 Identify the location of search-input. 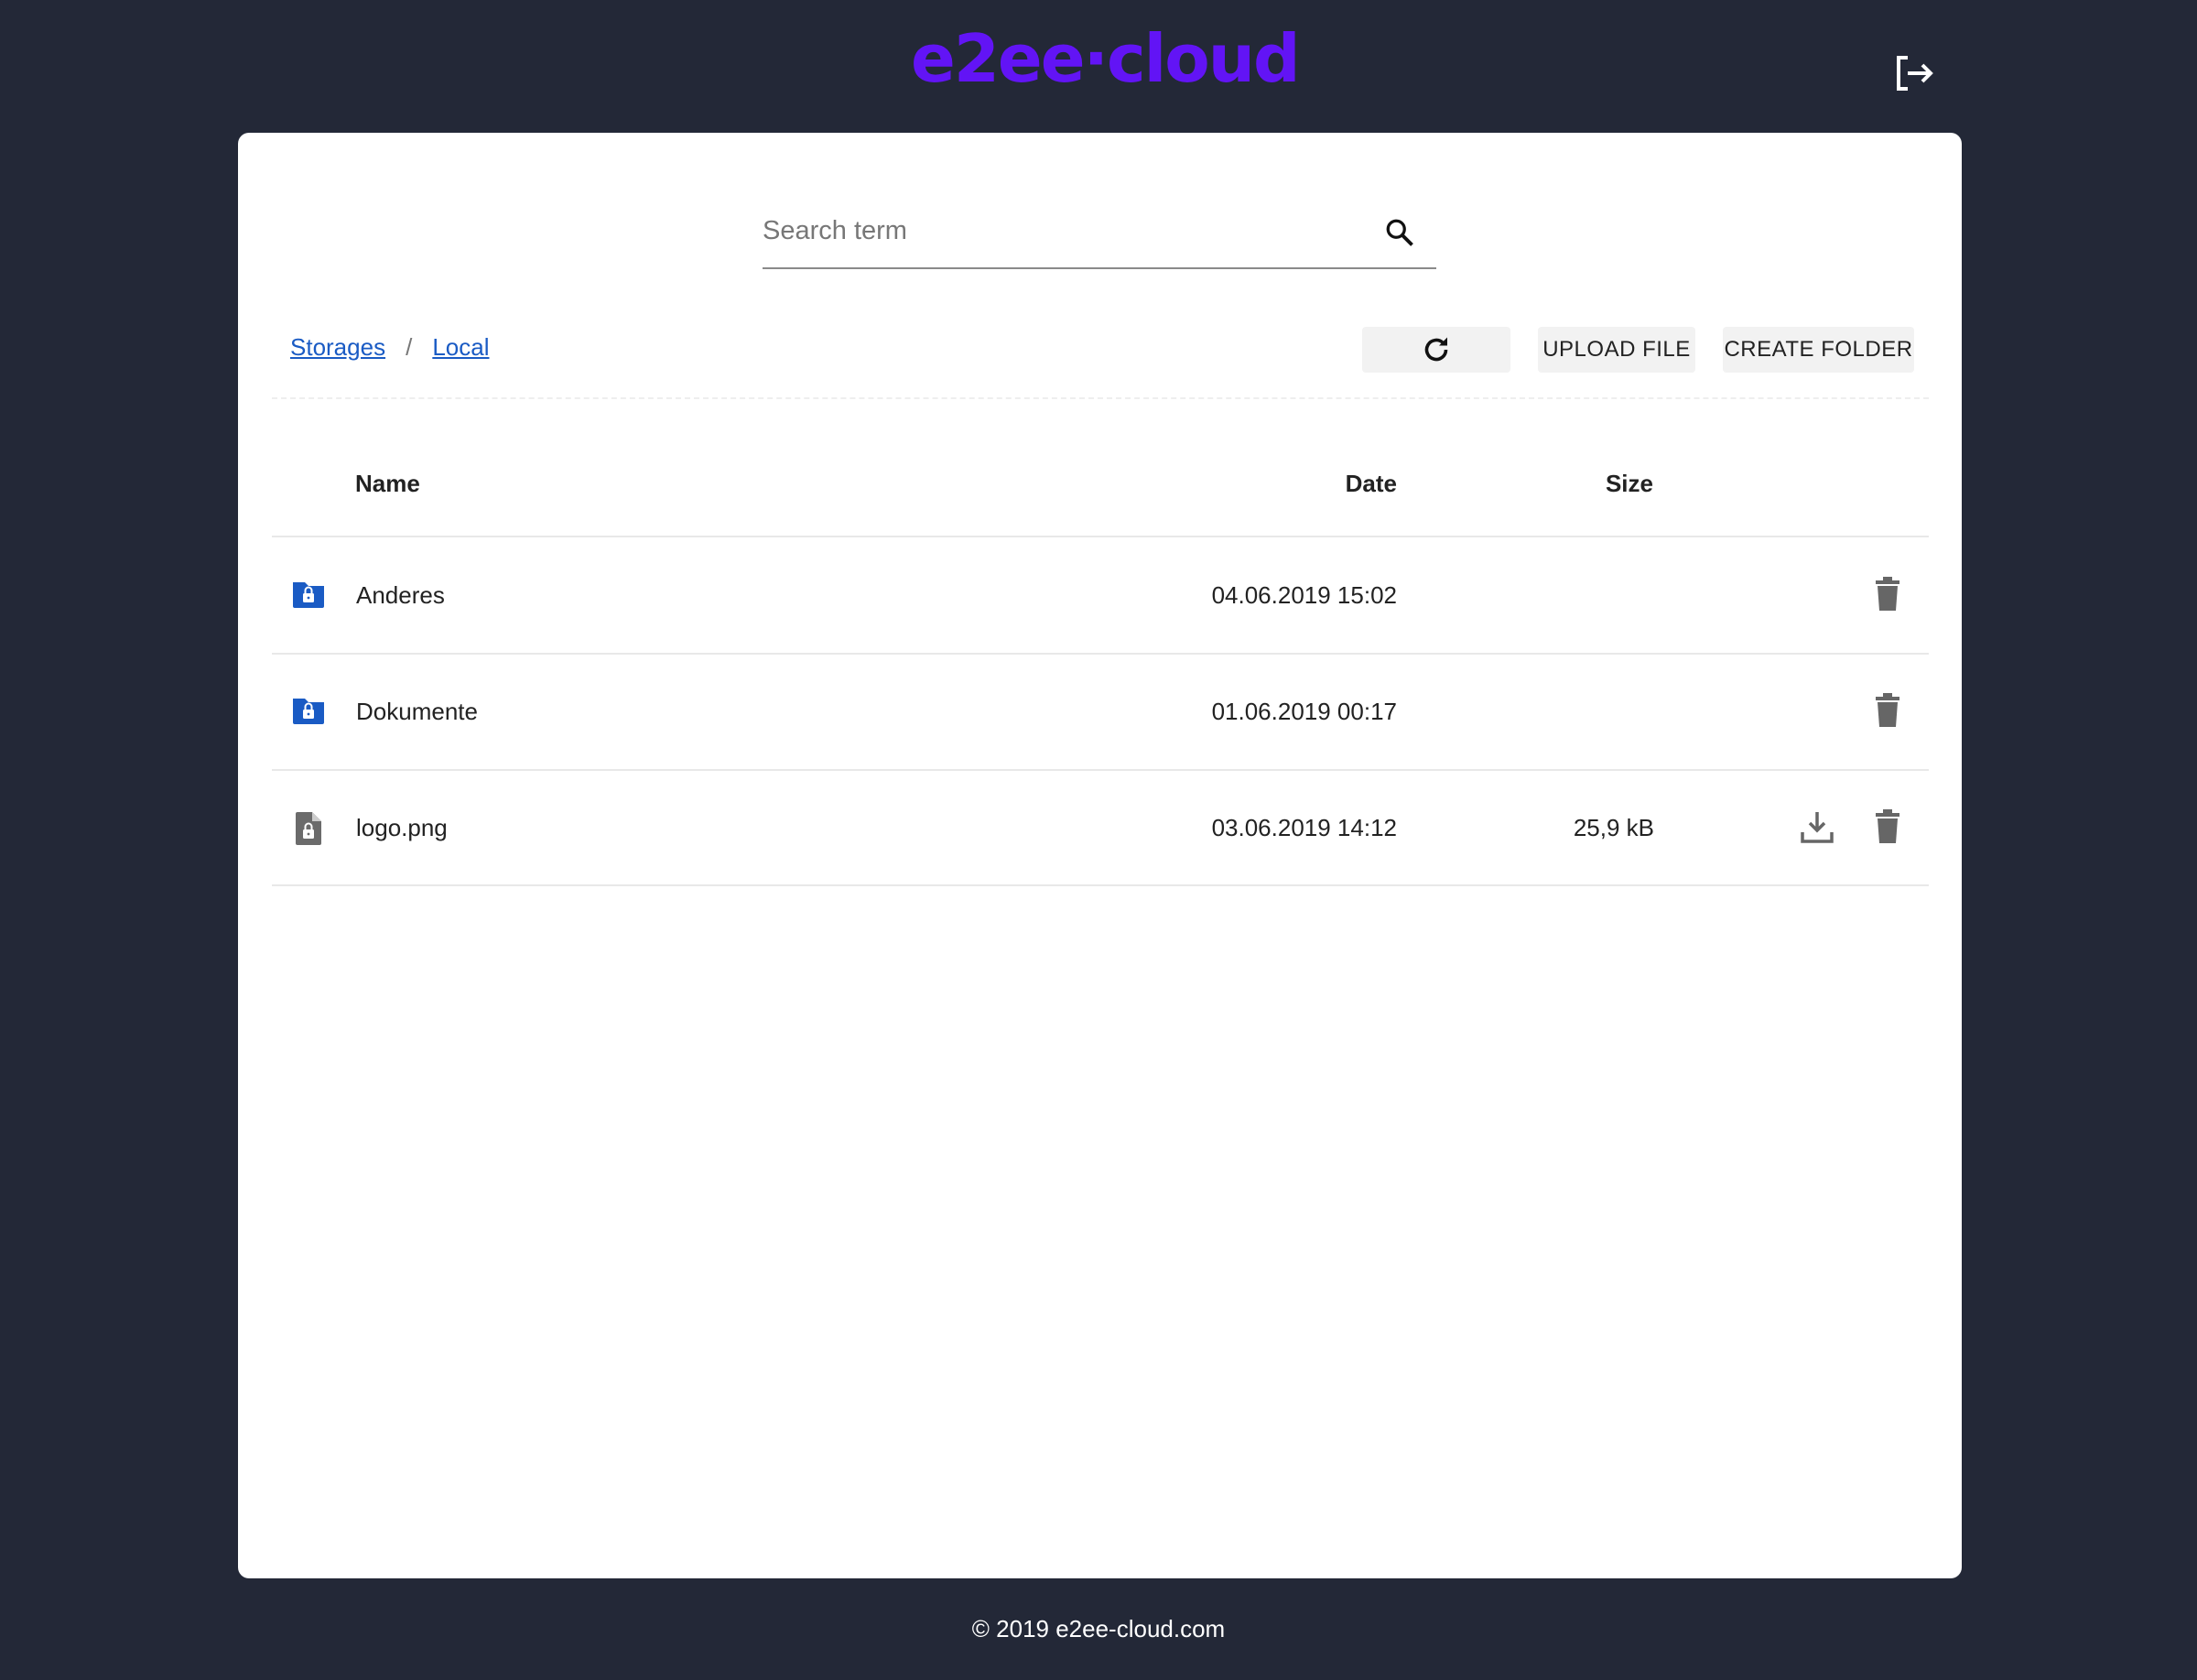
(1060, 230).